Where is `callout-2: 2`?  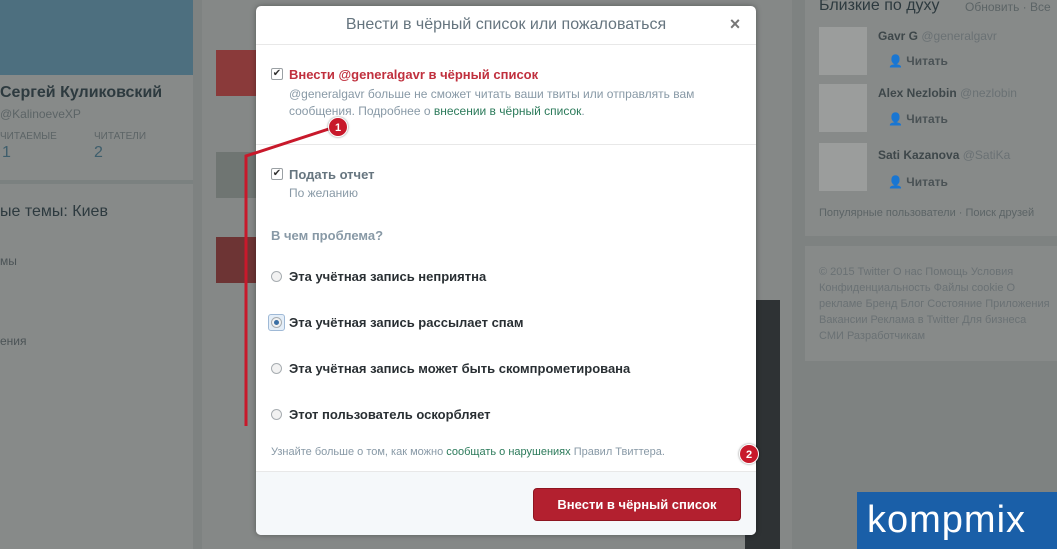
callout-2: 2 is located at coordinates (749, 454).